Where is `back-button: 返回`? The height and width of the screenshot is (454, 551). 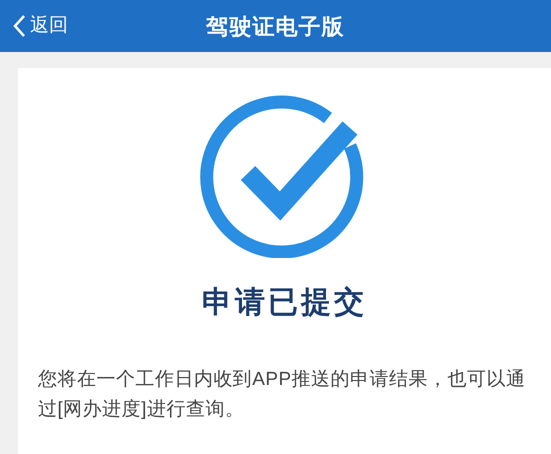 back-button: 返回 is located at coordinates (34, 26).